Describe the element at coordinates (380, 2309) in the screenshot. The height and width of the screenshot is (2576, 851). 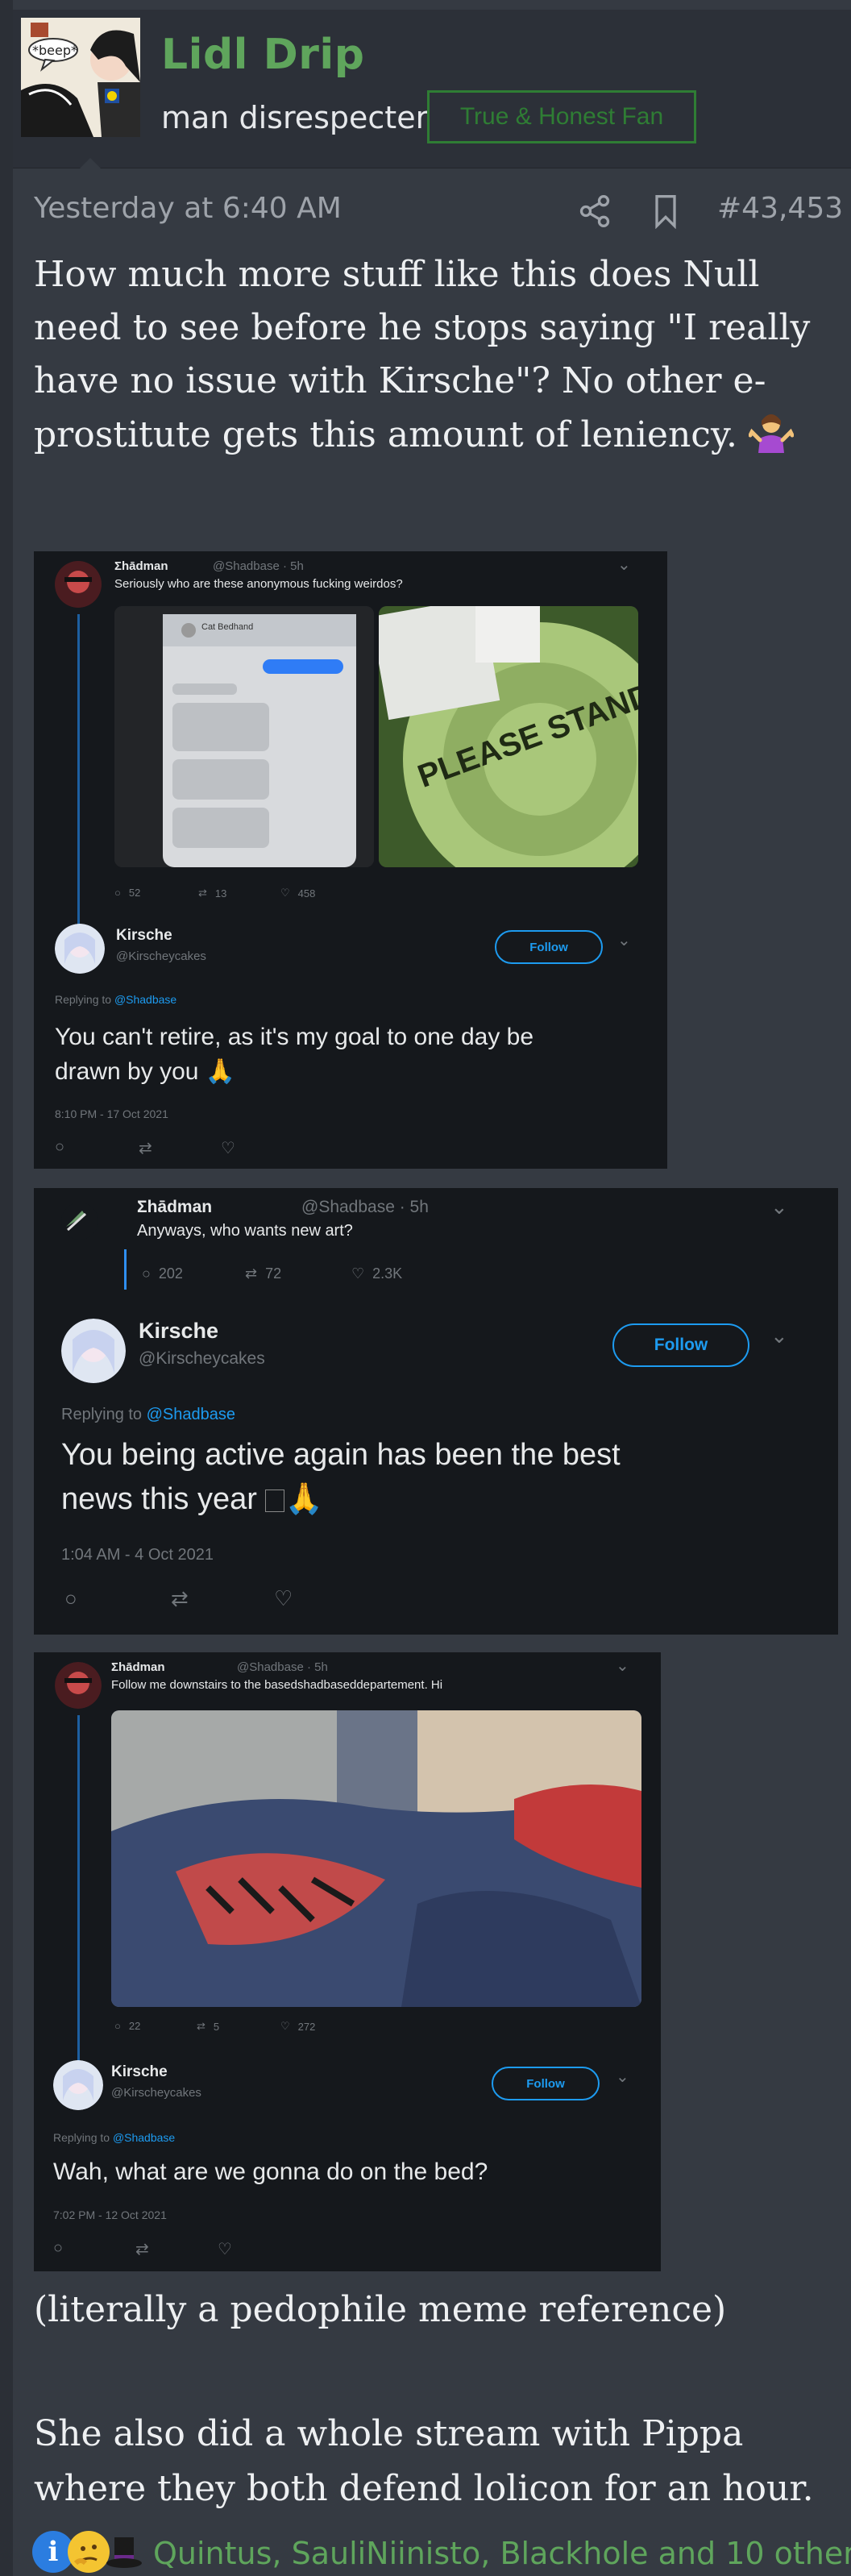
I see `post-caption-1: (literally a pedophile meme reference)` at that location.